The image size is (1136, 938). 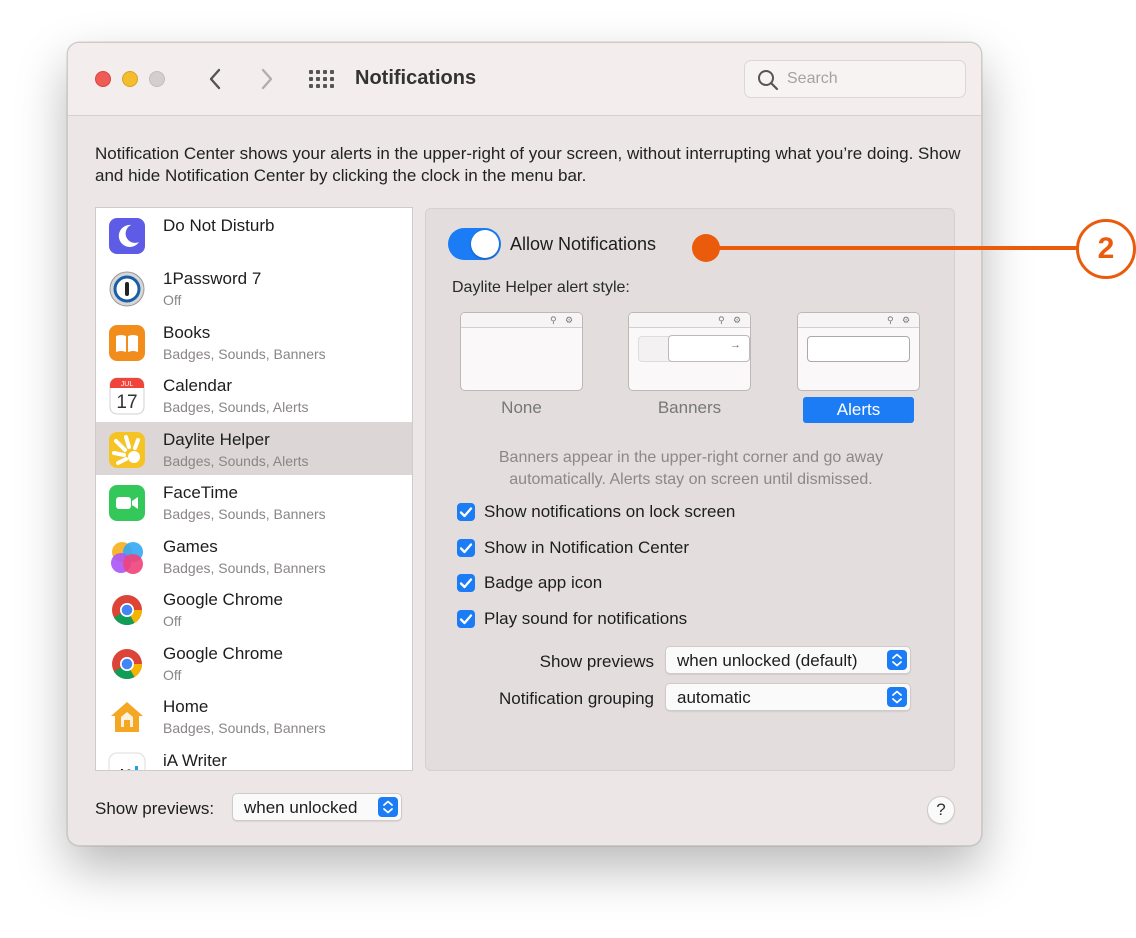 I want to click on app-row-do-not-disturb: Do Not Disturb, so click(x=254, y=234).